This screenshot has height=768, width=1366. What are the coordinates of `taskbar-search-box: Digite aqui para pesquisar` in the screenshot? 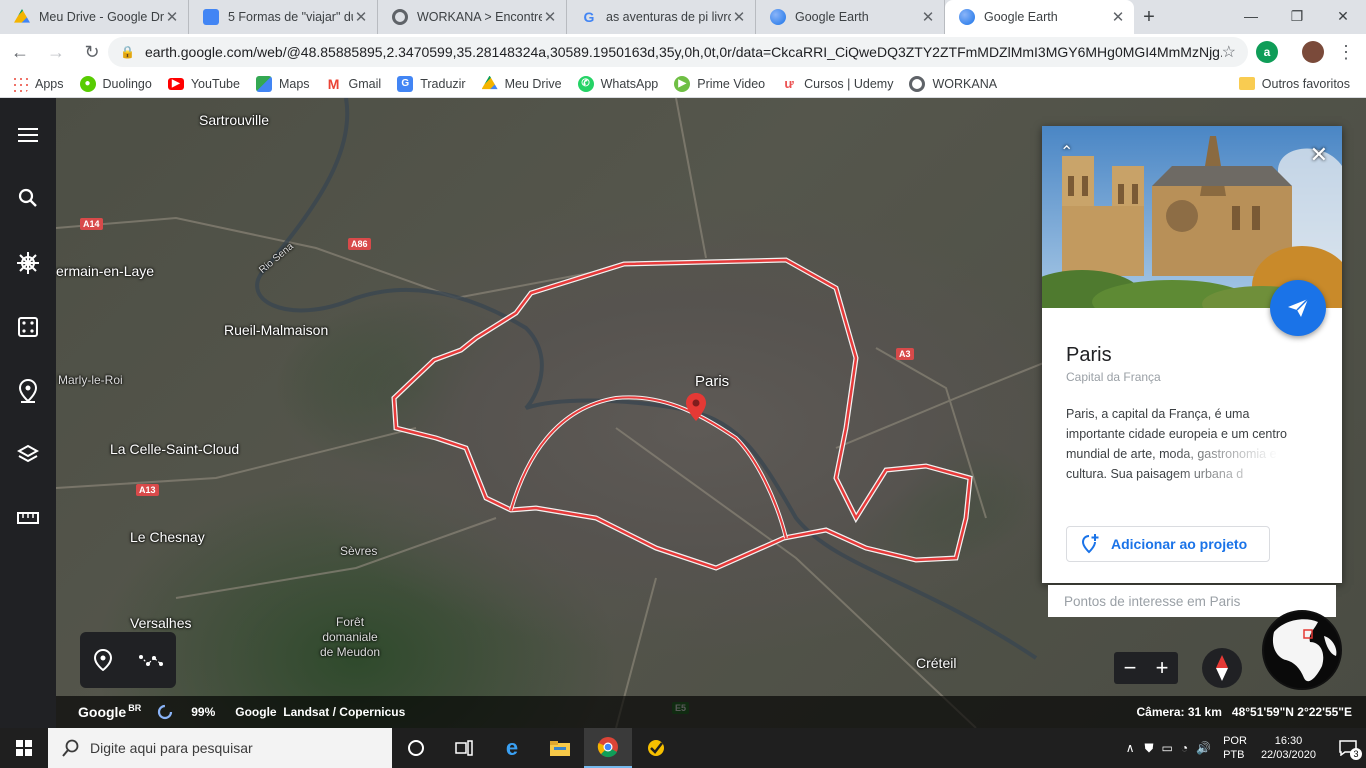 It's located at (220, 748).